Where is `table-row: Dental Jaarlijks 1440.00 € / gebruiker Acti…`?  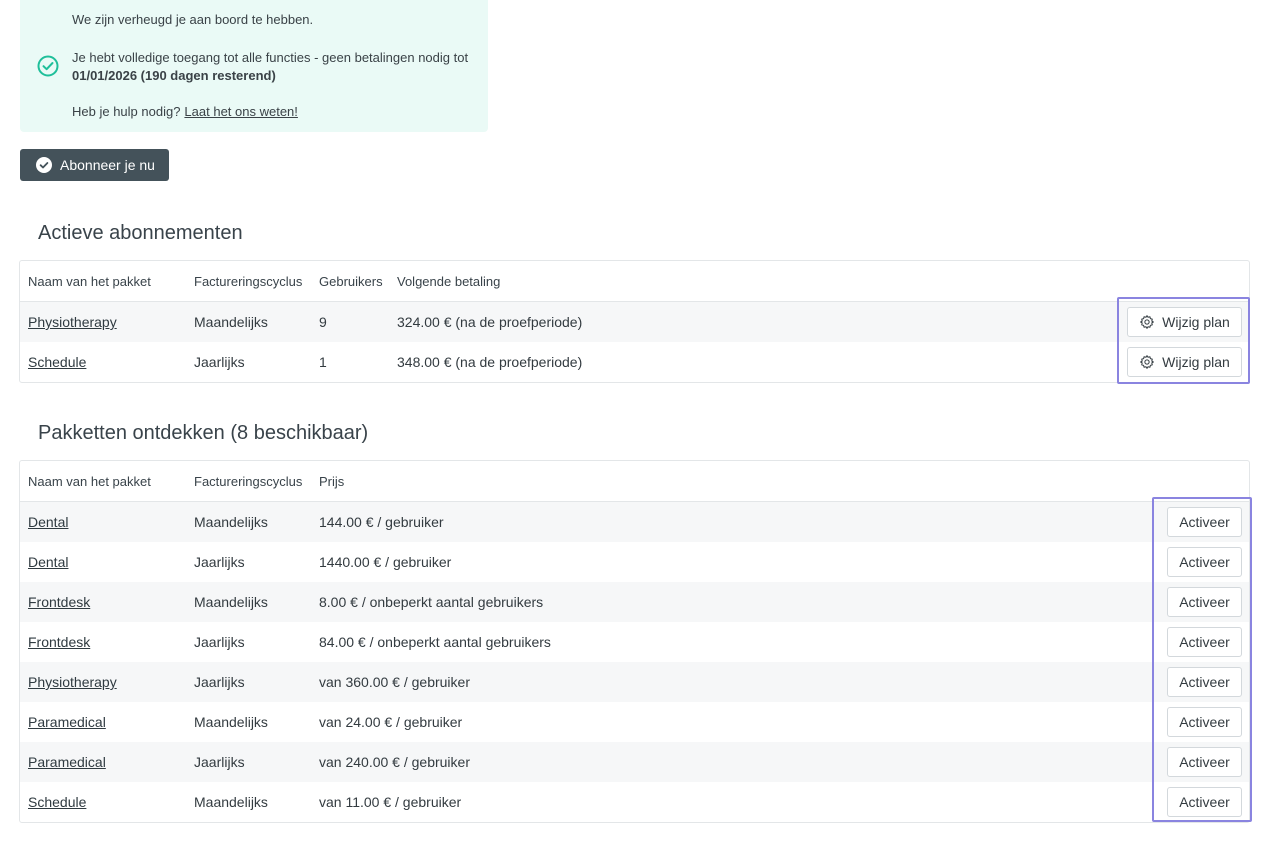
table-row: Dental Jaarlijks 1440.00 € / gebruiker Acti… is located at coordinates (634, 562).